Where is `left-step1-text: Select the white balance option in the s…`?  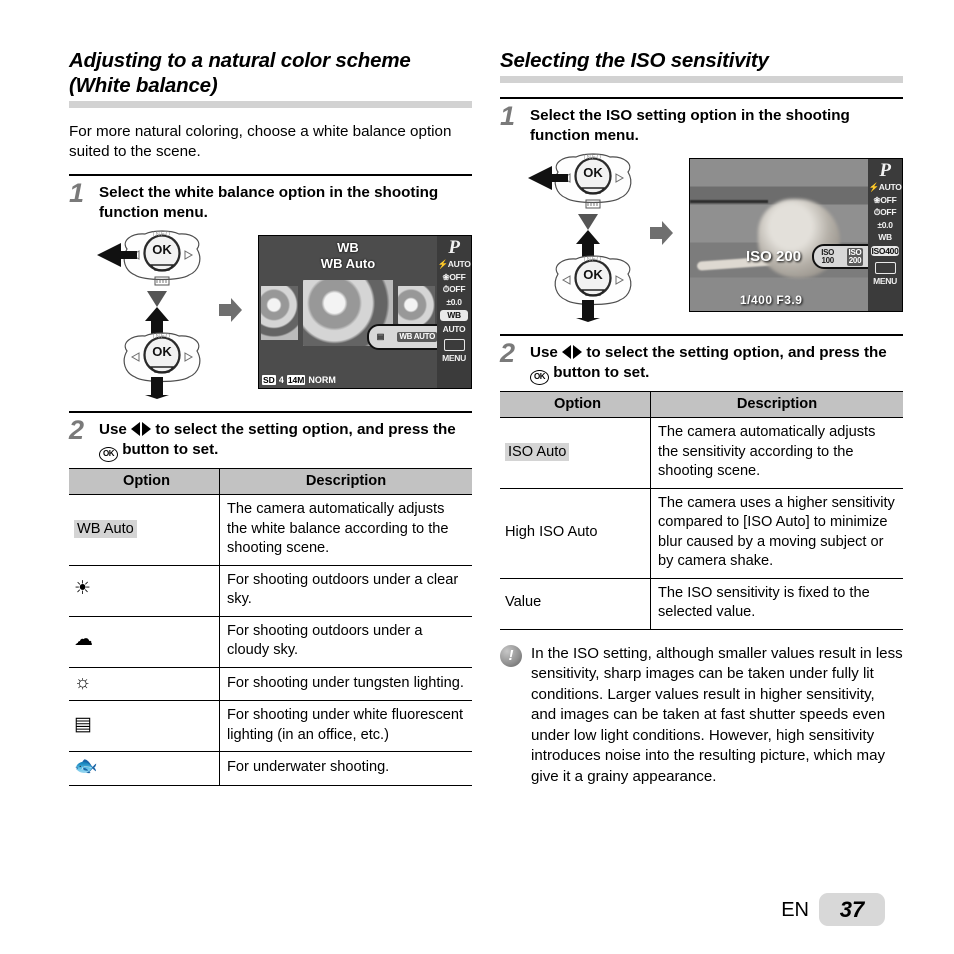
left-step1-text: Select the white balance option in the s… is located at coordinates (269, 202).